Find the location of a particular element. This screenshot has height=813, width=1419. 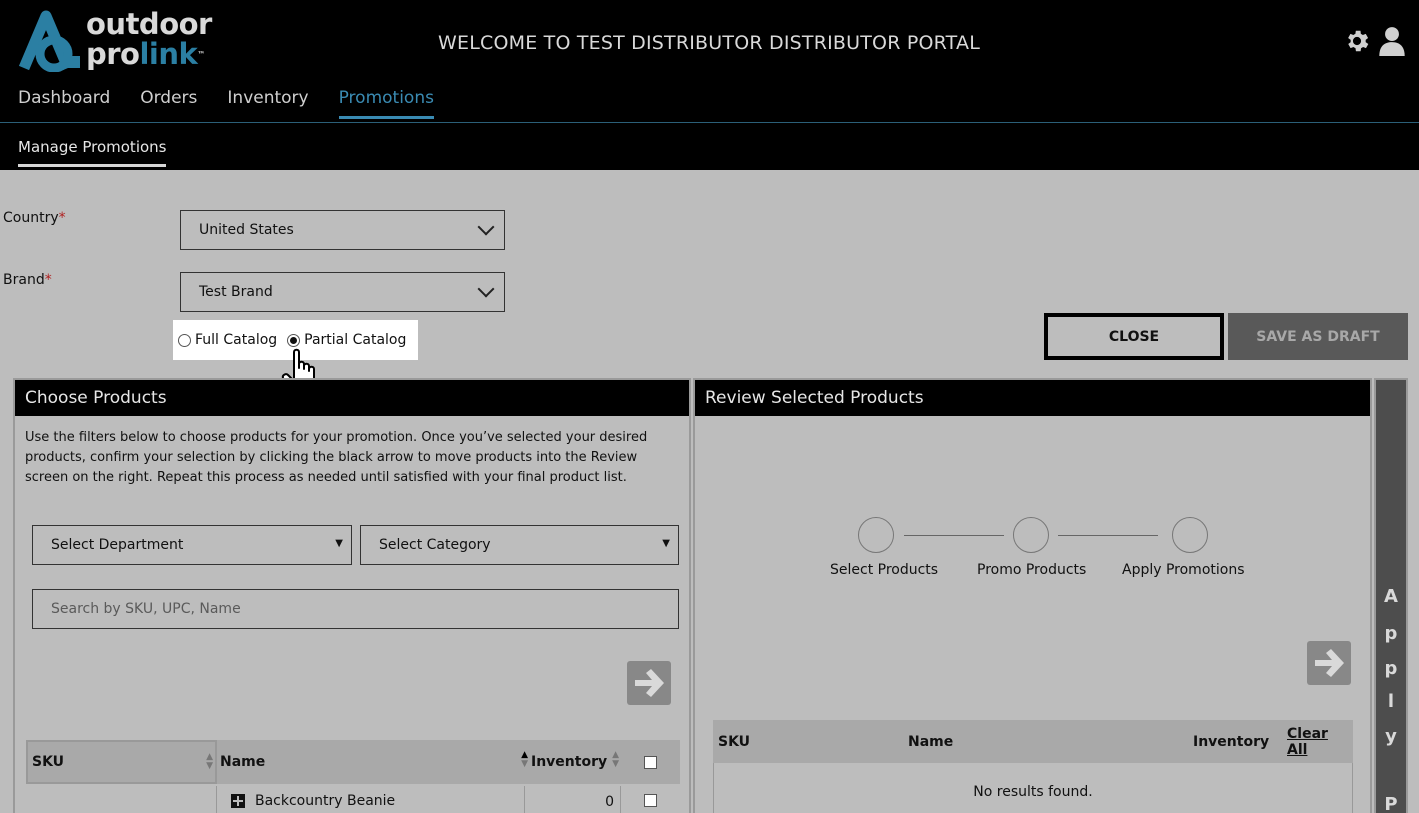

logo-tm: ™ is located at coordinates (201, 54).